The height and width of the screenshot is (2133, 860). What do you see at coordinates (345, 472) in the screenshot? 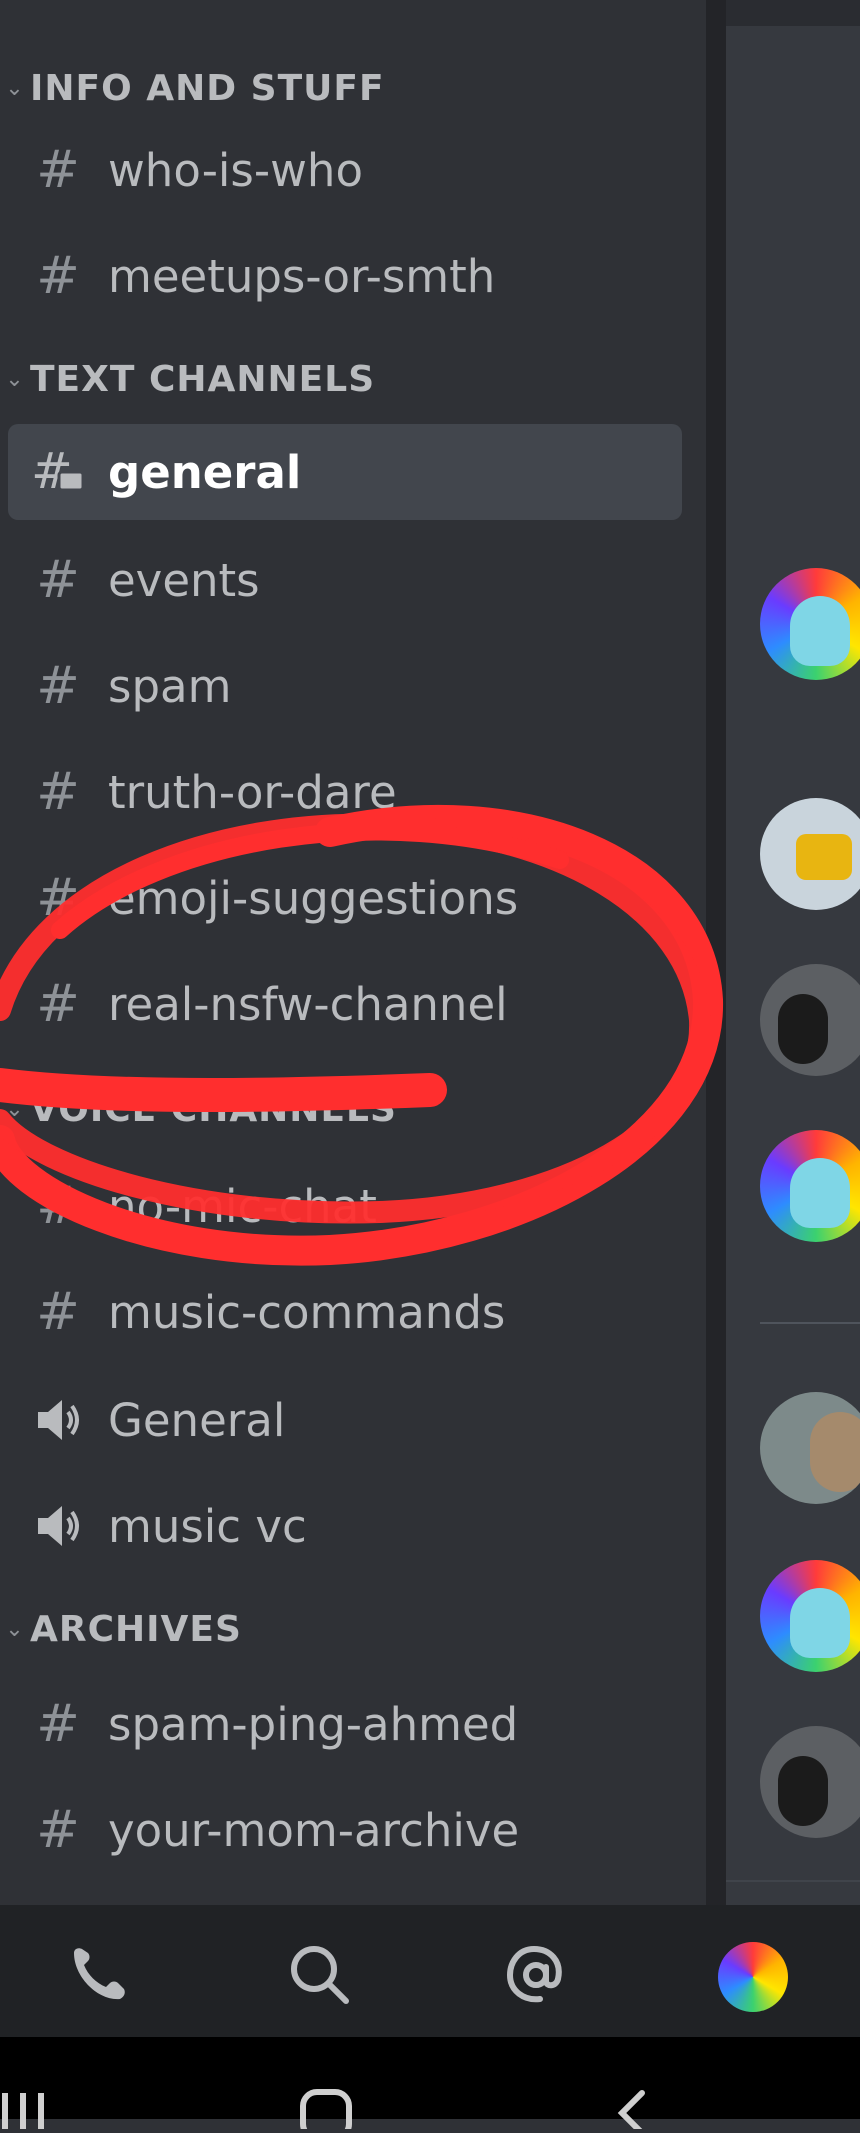
I see `channel-general: # general` at bounding box center [345, 472].